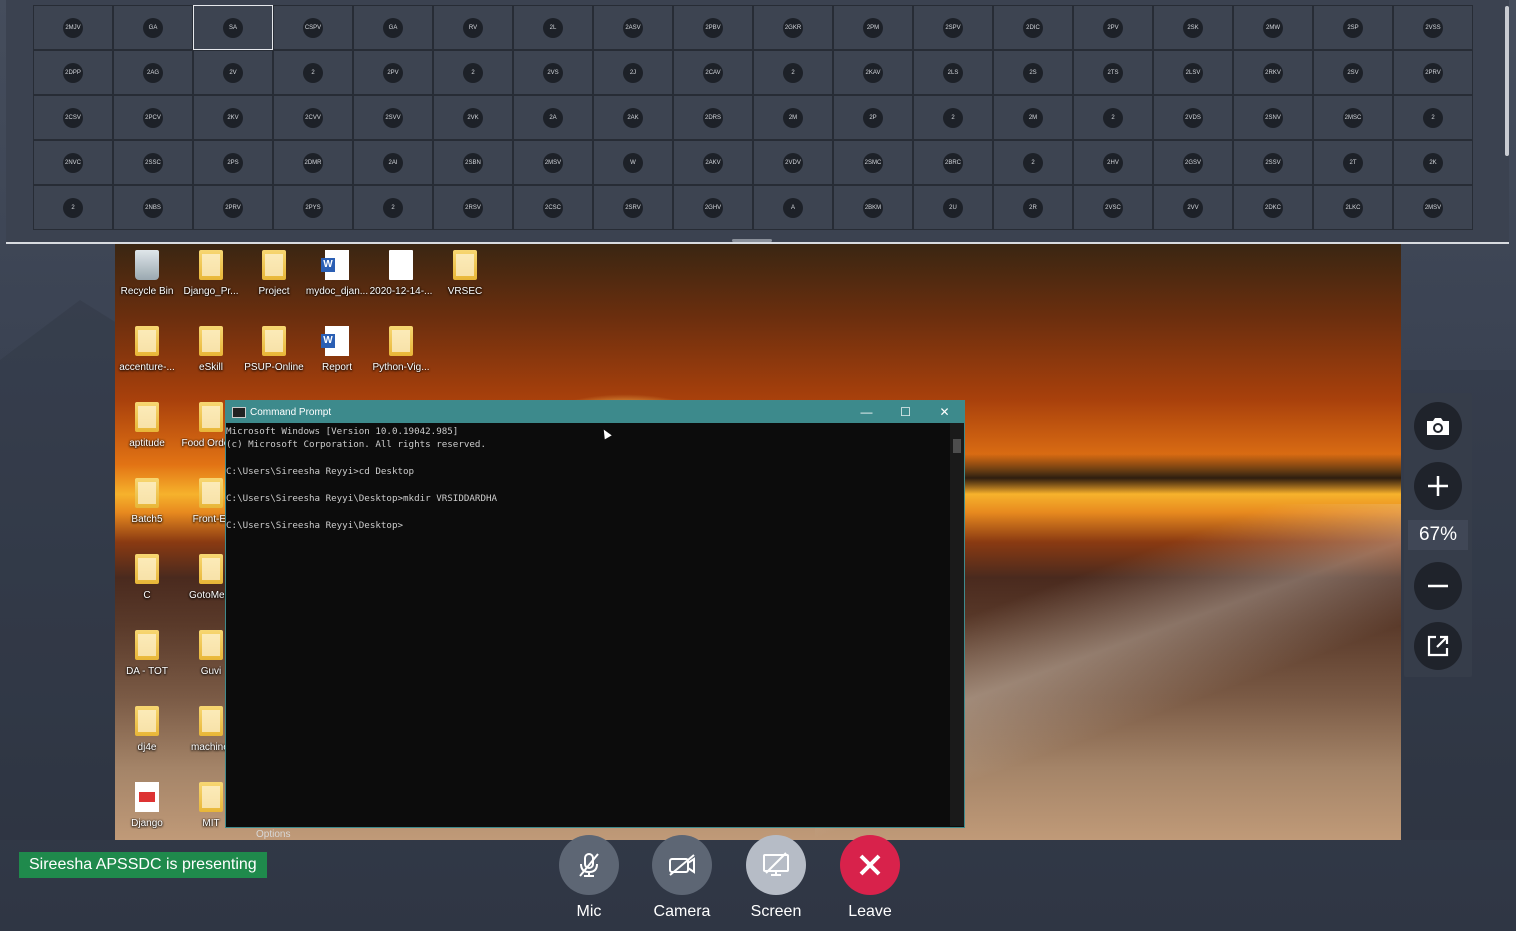 The height and width of the screenshot is (931, 1516). What do you see at coordinates (147, 653) in the screenshot?
I see `desktop-icon: DA - TOT` at bounding box center [147, 653].